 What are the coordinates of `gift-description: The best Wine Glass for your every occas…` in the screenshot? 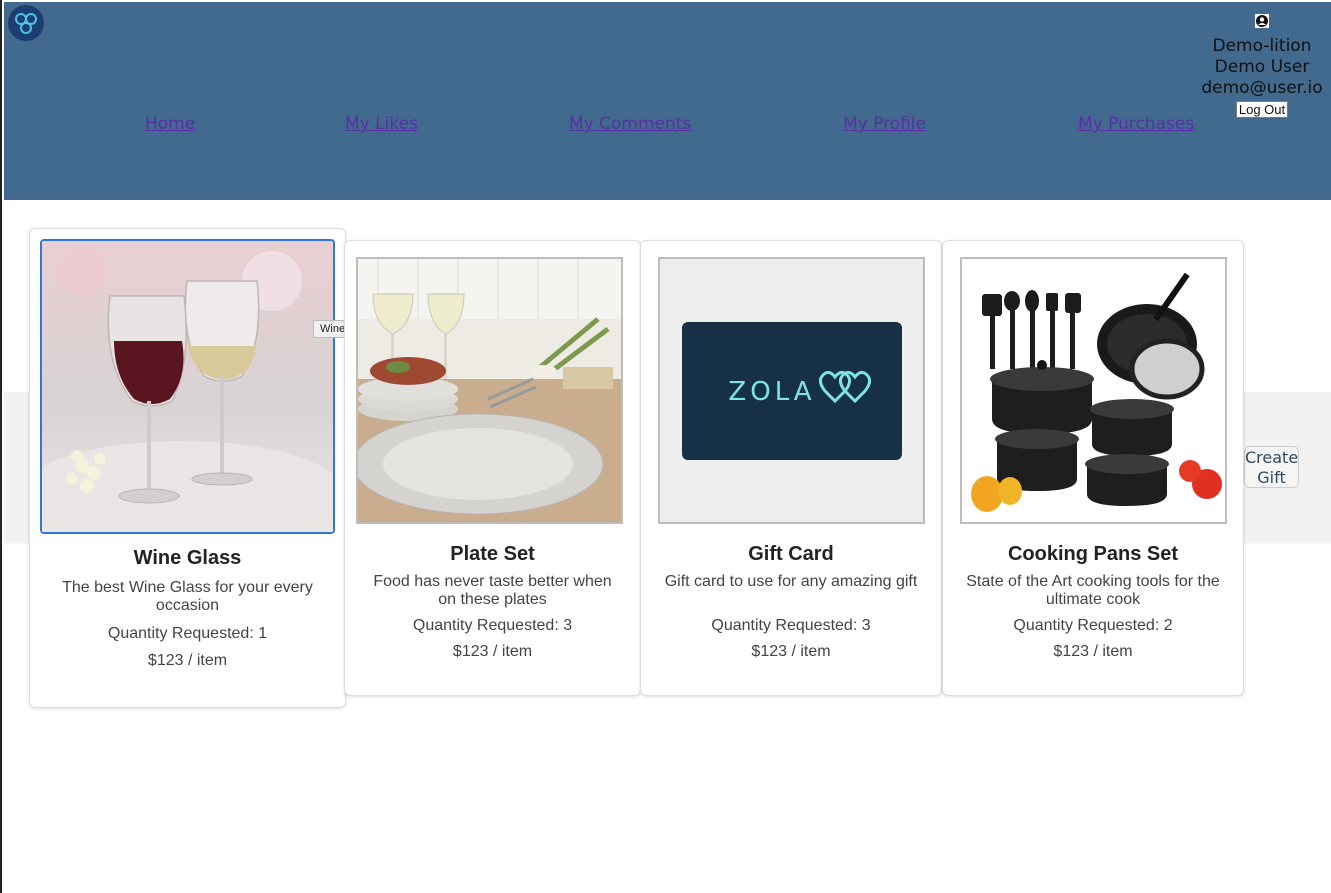 It's located at (187, 596).